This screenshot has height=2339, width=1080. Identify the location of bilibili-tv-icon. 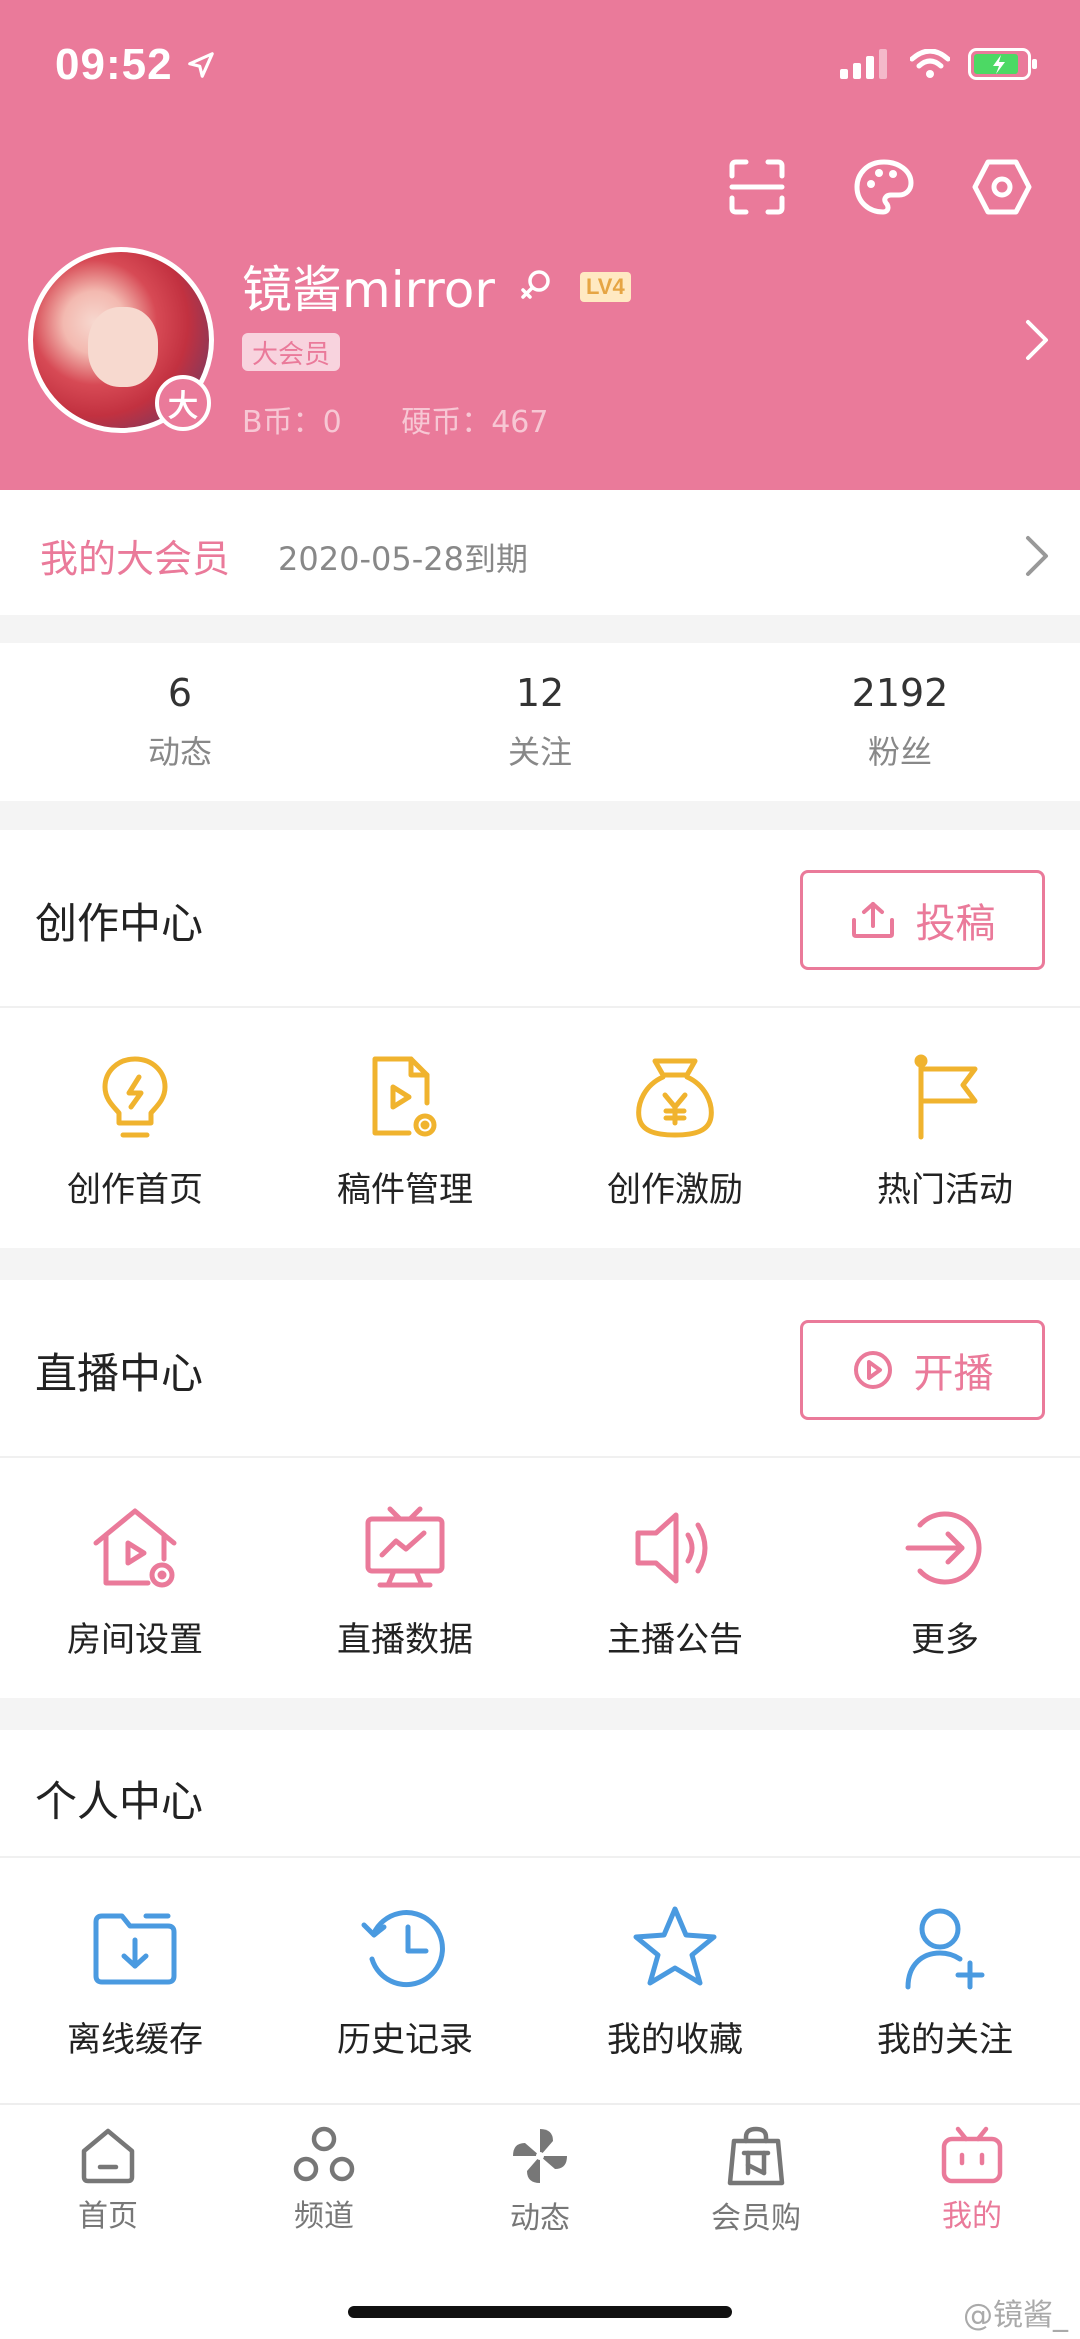
(972, 2155).